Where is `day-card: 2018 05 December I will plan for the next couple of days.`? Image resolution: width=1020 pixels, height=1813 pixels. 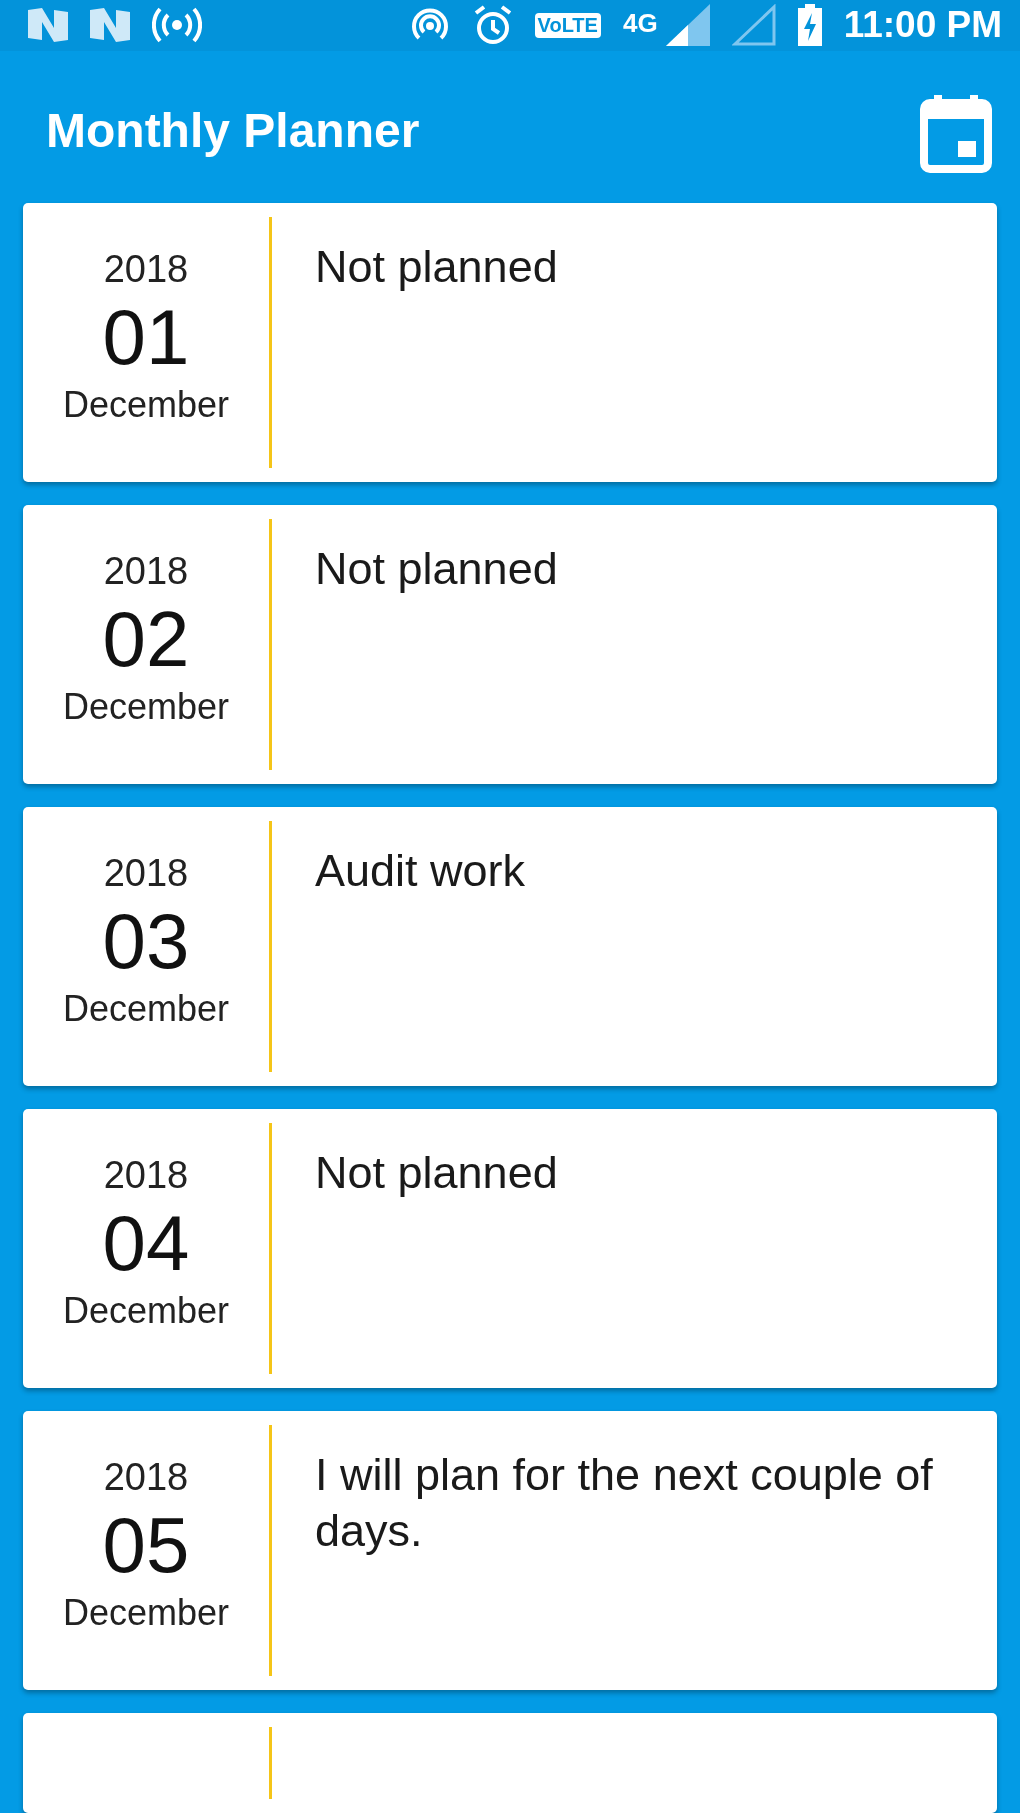
day-card: 2018 05 December I will plan for the next couple of days. is located at coordinates (510, 1550).